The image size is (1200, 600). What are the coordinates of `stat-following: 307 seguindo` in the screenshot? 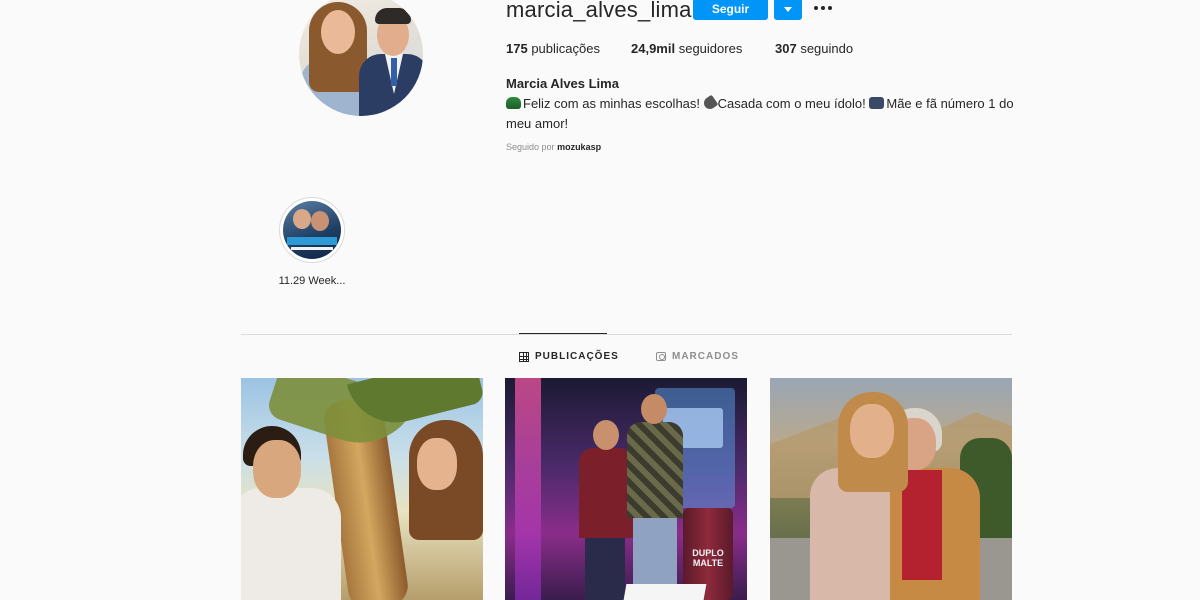 It's located at (814, 48).